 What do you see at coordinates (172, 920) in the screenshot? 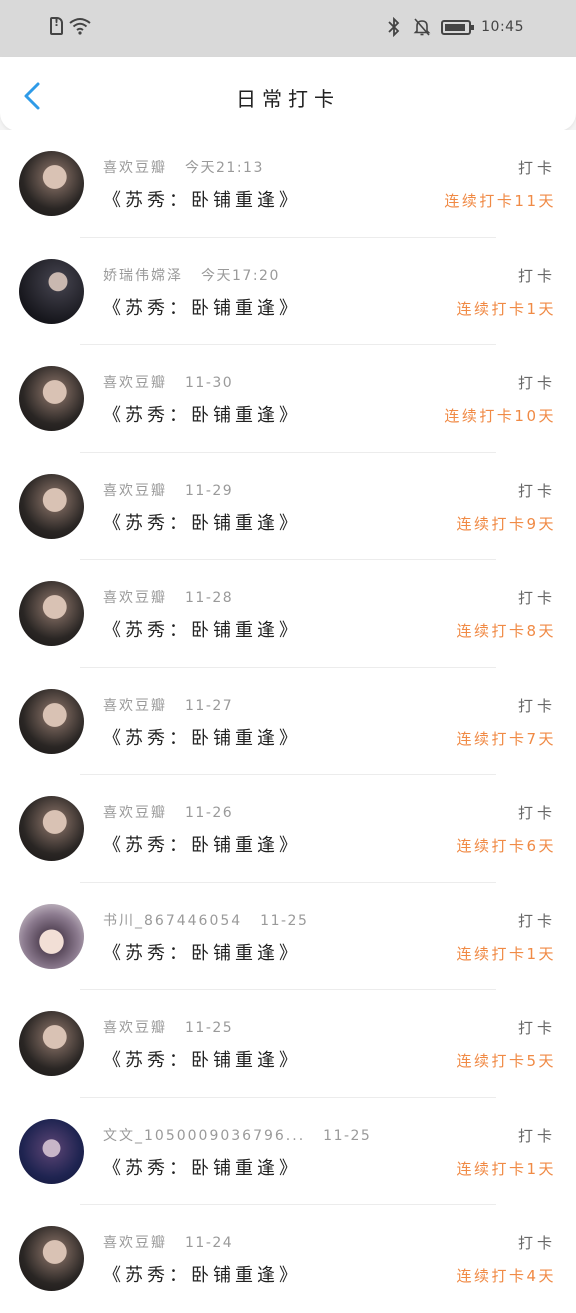
I see `username: 书川_867446054` at bounding box center [172, 920].